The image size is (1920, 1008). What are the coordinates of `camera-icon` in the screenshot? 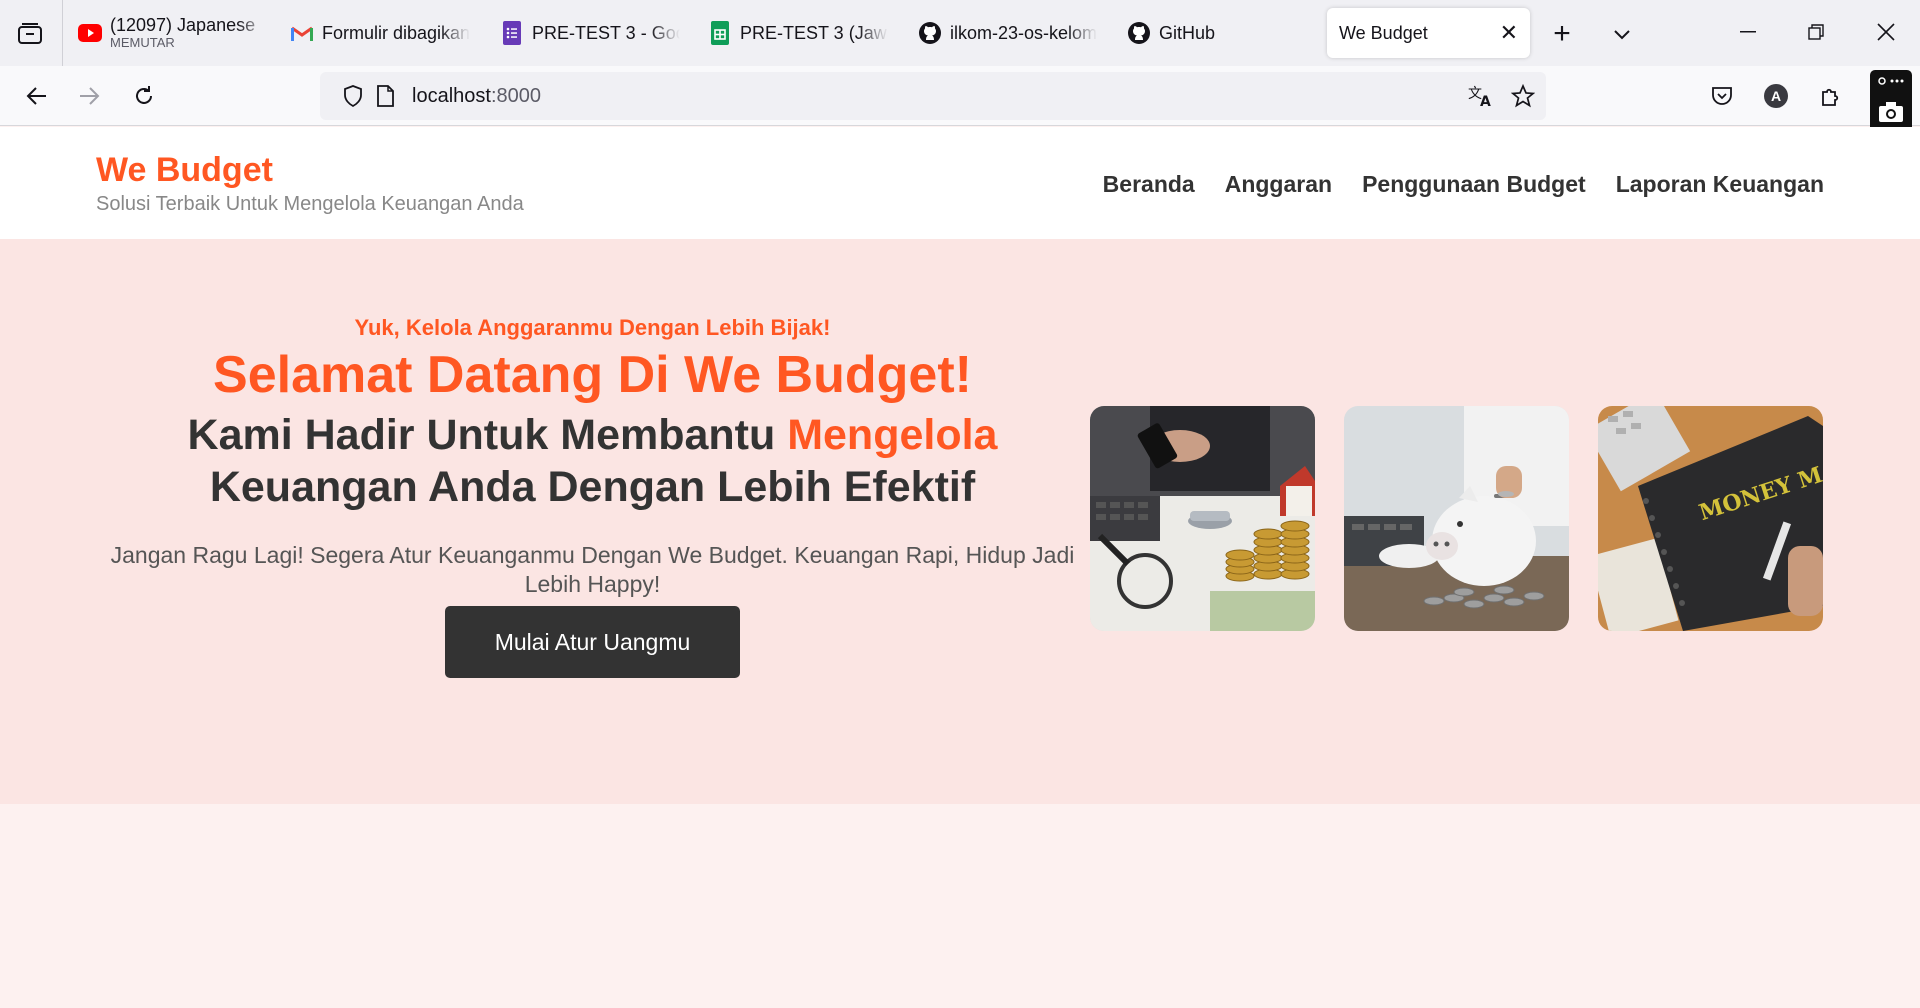 It's located at (1891, 112).